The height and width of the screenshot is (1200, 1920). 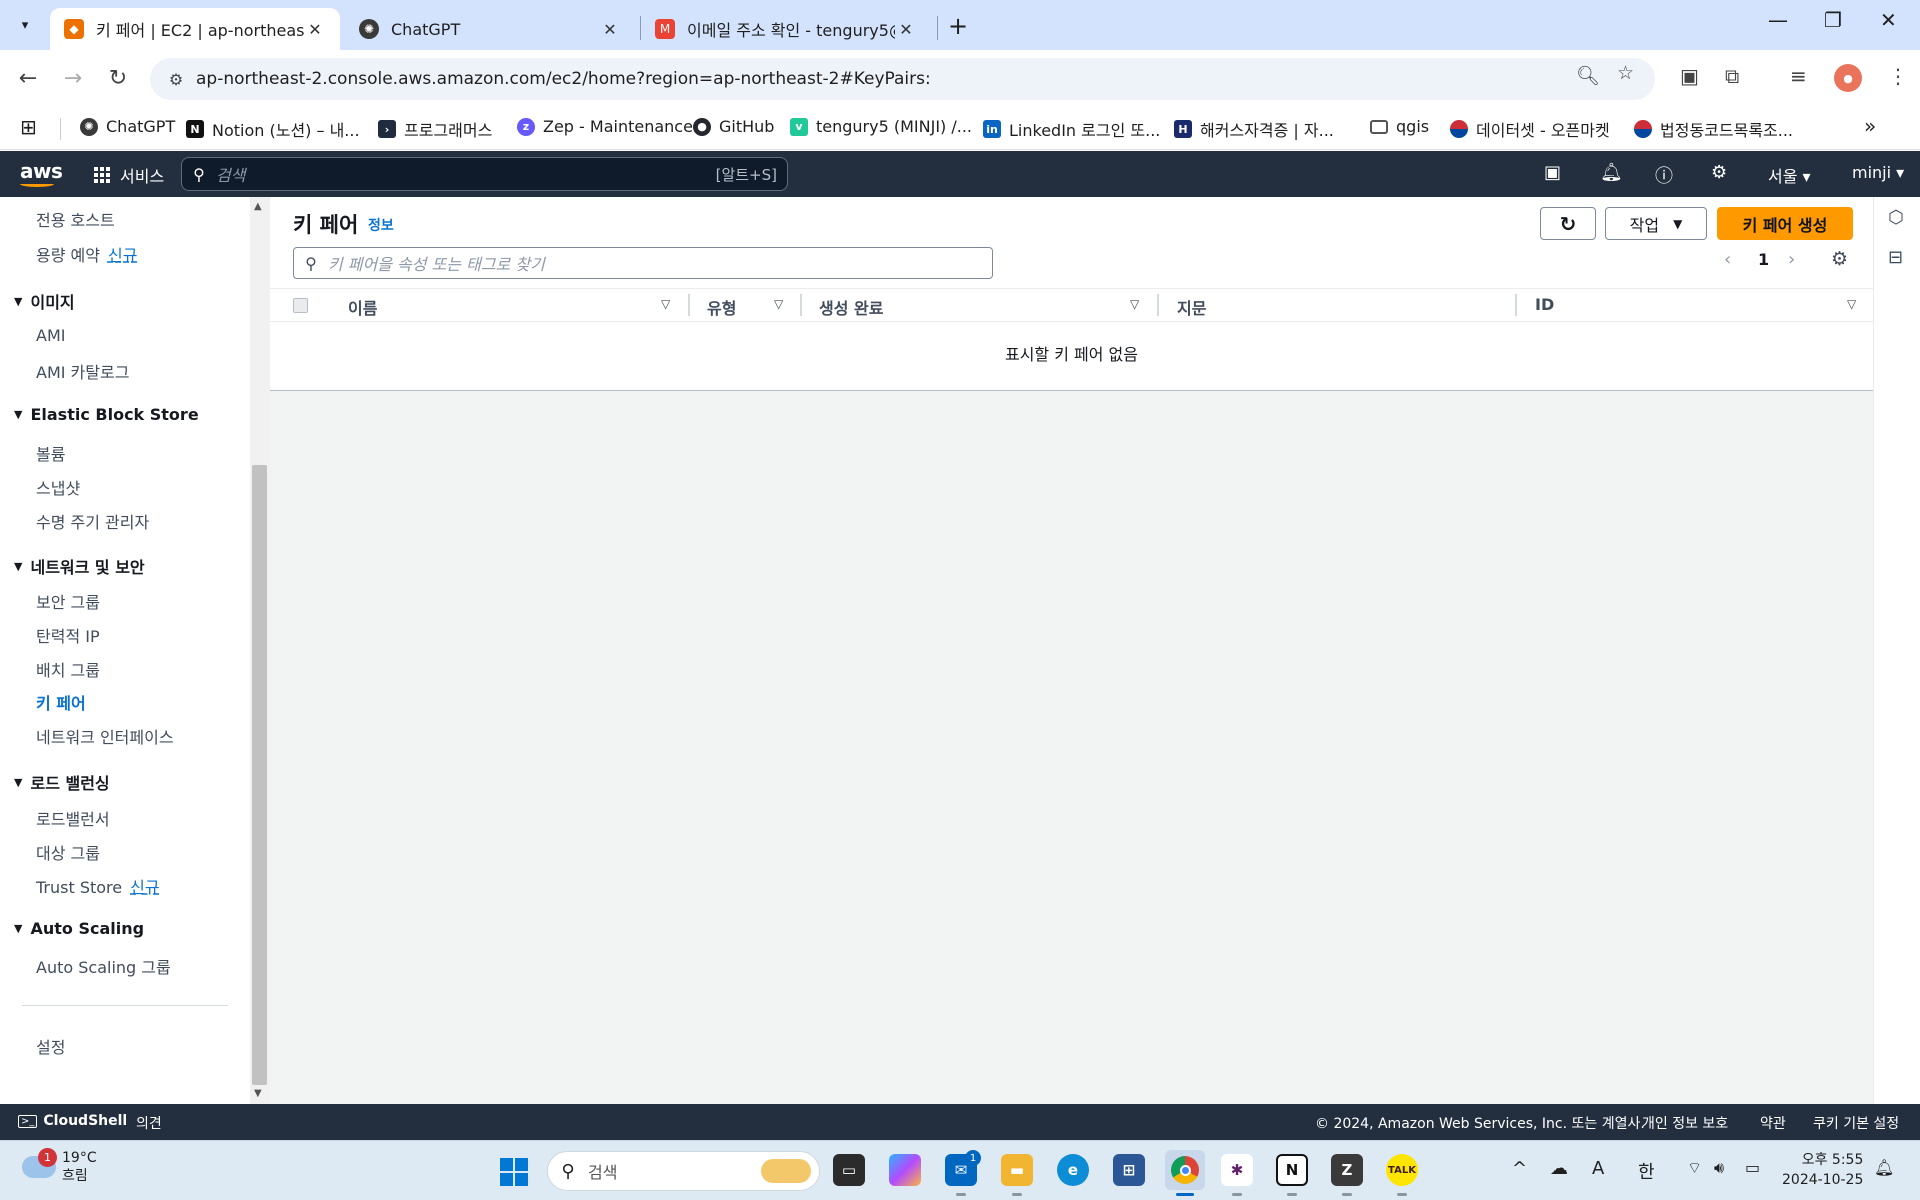 I want to click on notifications-bell-icon: 🔔︎, so click(x=1611, y=172).